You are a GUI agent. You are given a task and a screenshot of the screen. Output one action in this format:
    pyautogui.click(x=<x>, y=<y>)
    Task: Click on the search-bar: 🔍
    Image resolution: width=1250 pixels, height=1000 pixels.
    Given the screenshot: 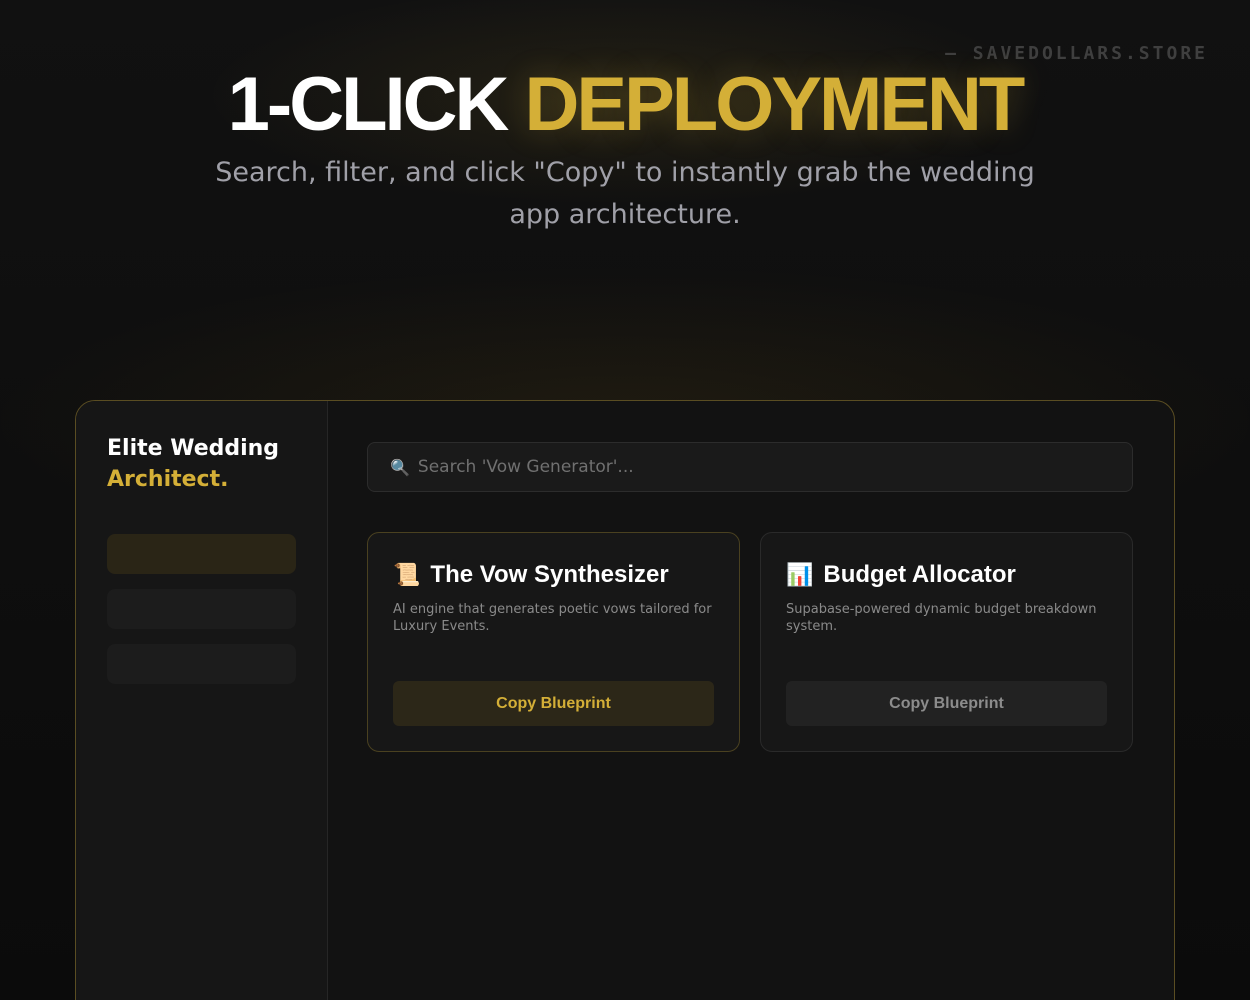 What is the action you would take?
    pyautogui.click(x=750, y=467)
    